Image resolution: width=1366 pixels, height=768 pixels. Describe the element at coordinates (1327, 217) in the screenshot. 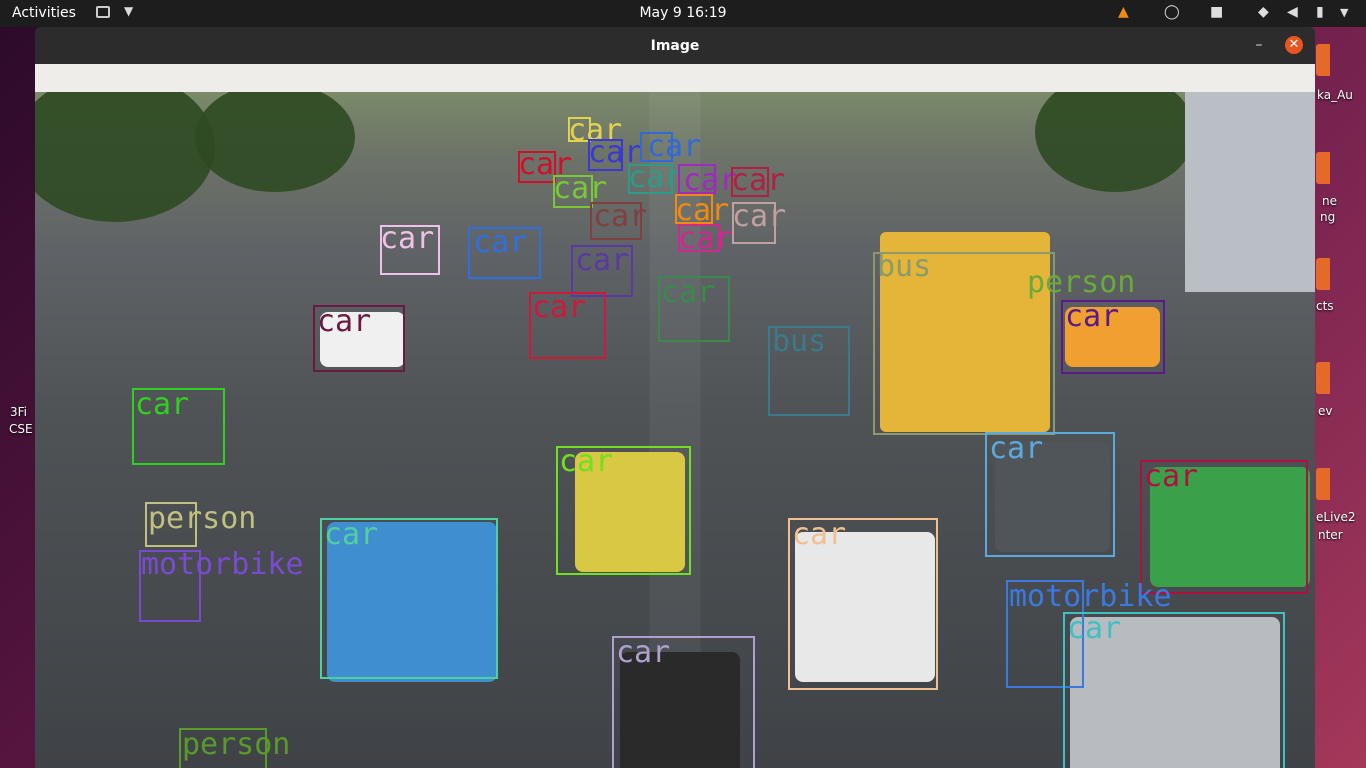

I see `desktop-label: ng` at that location.